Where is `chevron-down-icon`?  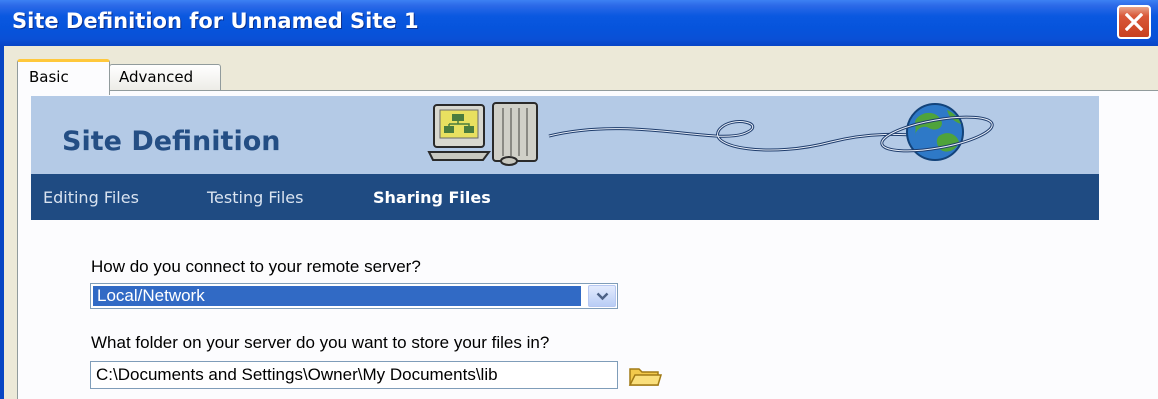 chevron-down-icon is located at coordinates (602, 296).